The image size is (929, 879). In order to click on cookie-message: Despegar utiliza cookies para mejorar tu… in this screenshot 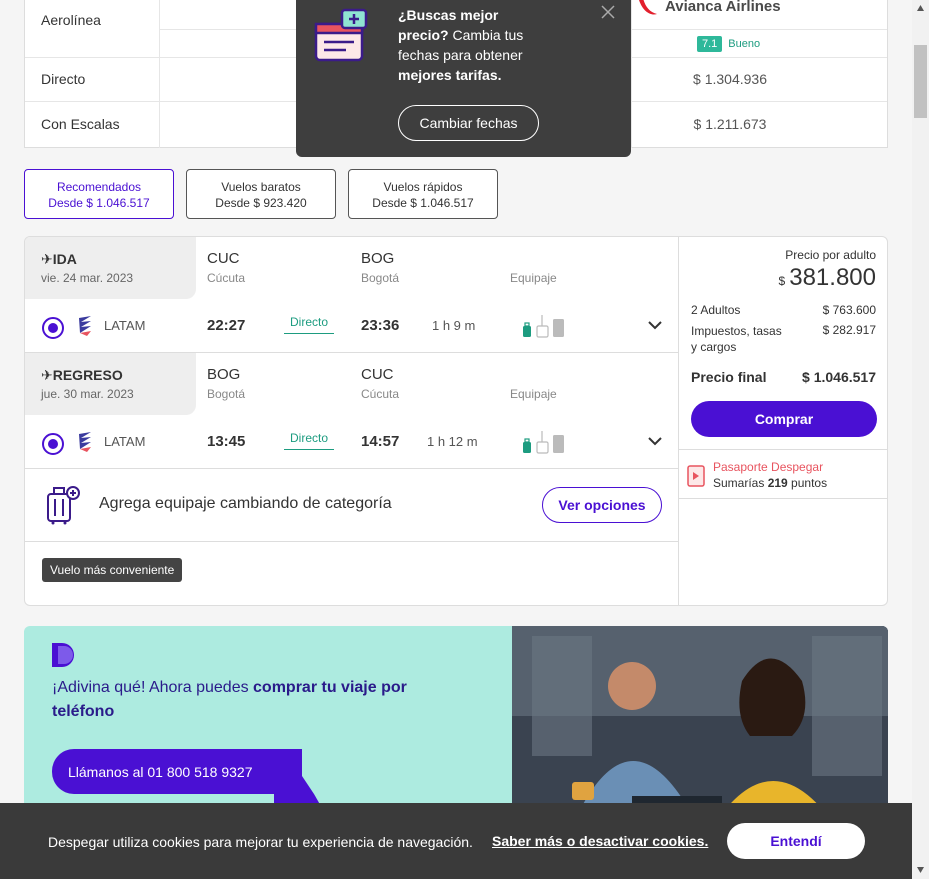, I will do `click(260, 842)`.